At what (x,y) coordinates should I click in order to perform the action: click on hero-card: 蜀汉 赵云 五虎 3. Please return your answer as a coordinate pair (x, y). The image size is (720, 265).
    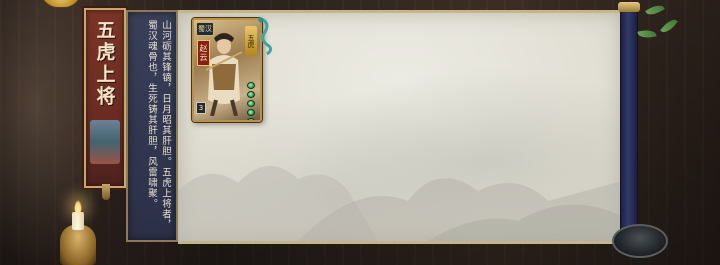
    Looking at the image, I should click on (227, 70).